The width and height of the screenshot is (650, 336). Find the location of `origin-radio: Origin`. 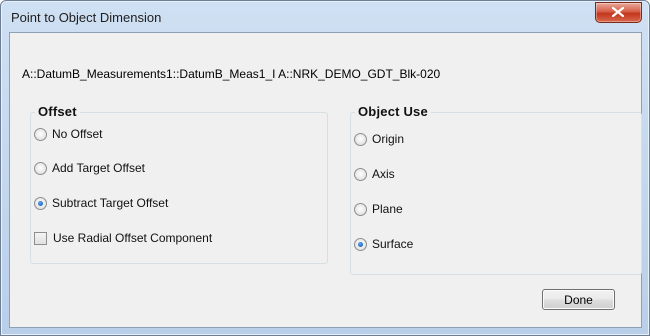

origin-radio: Origin is located at coordinates (379, 139).